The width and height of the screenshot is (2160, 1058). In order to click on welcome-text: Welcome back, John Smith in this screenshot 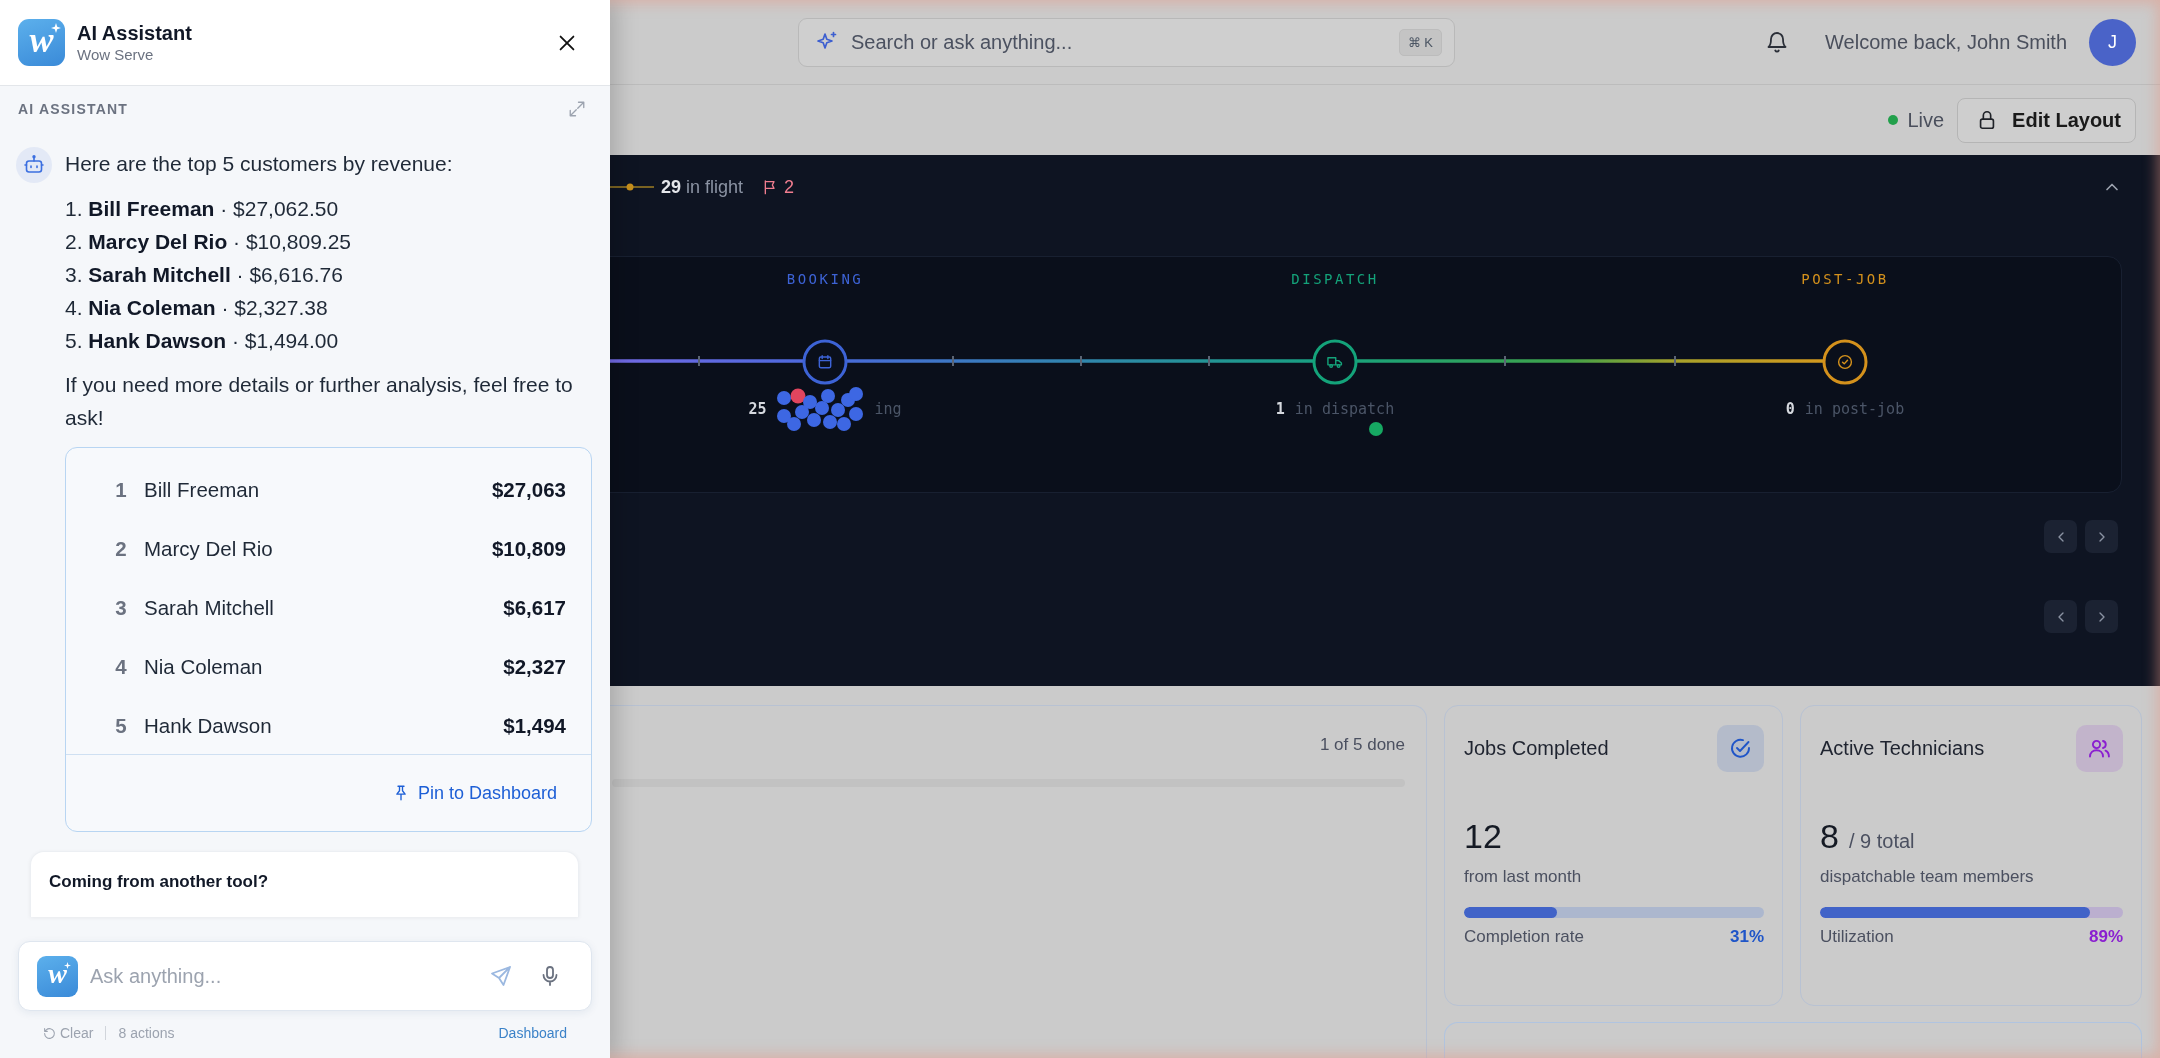, I will do `click(1946, 42)`.